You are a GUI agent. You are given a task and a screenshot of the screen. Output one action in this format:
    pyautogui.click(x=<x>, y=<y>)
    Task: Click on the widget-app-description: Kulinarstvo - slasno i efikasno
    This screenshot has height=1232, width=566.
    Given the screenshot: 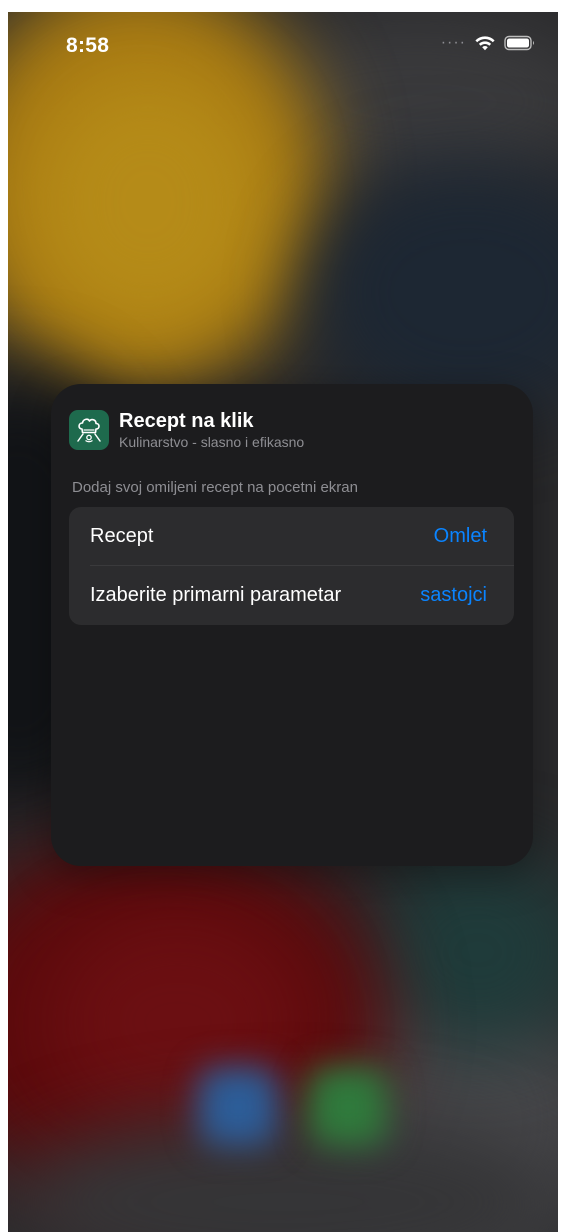 What is the action you would take?
    pyautogui.click(x=212, y=442)
    